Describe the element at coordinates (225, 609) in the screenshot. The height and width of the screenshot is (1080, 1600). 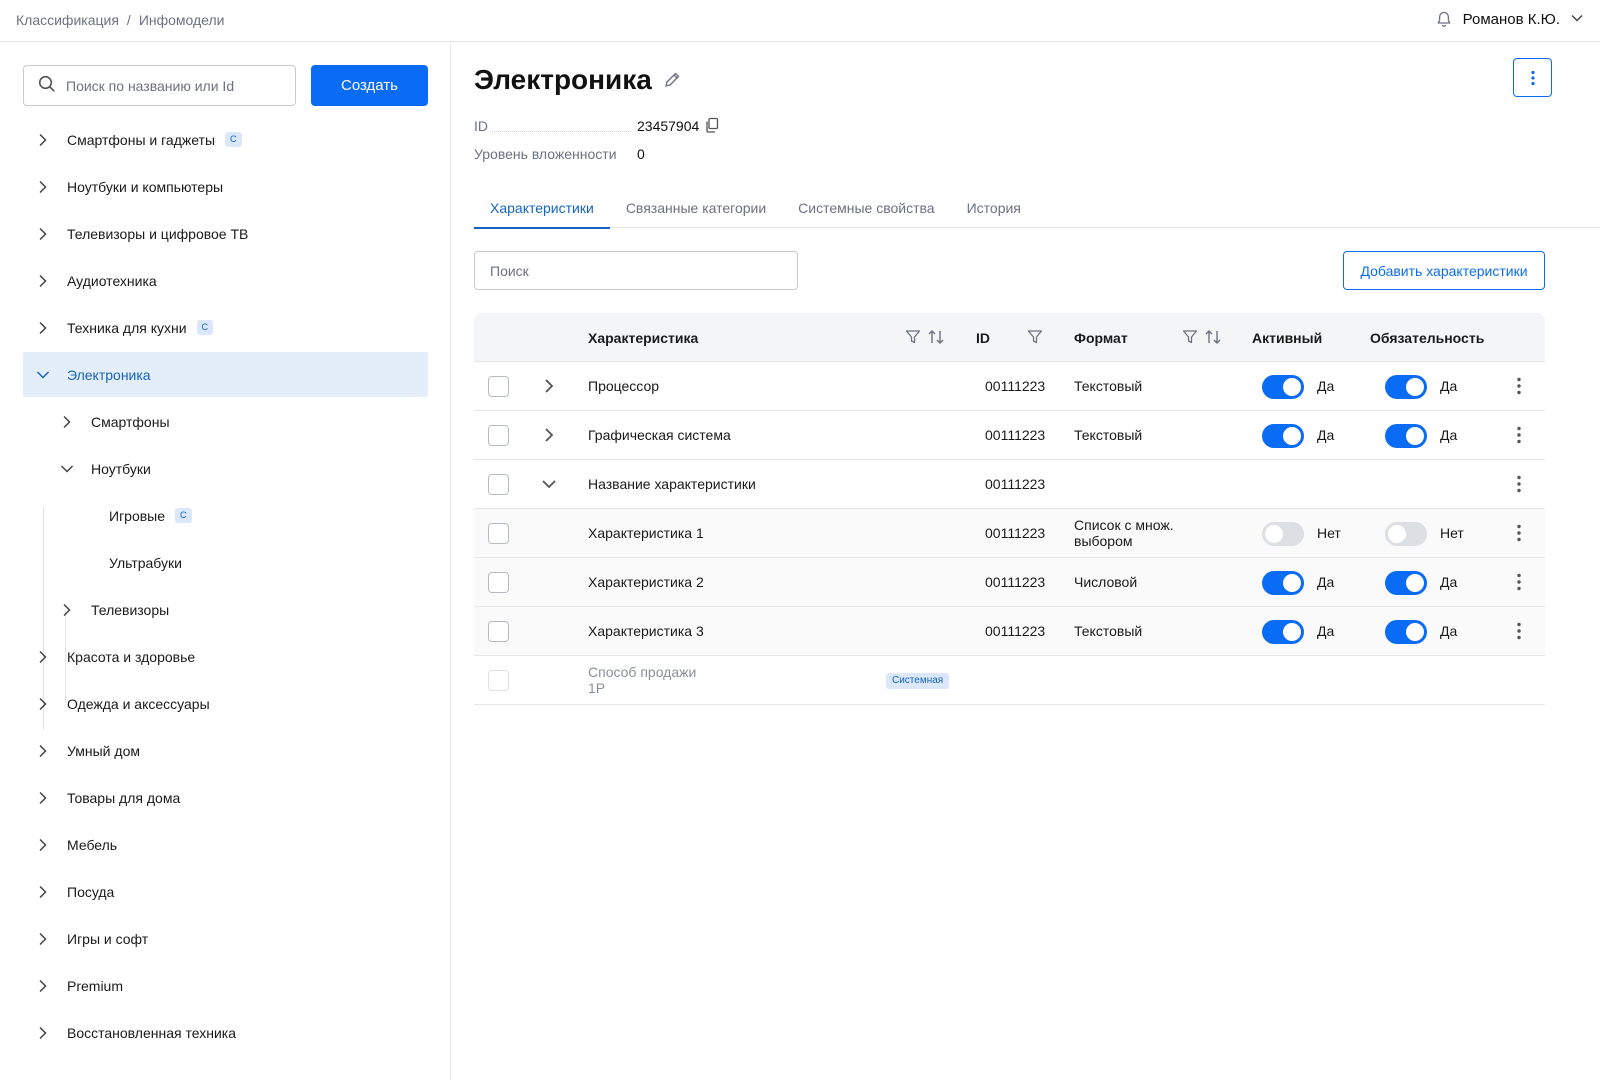
I see `tree-item-televisions: Телевизоры` at that location.